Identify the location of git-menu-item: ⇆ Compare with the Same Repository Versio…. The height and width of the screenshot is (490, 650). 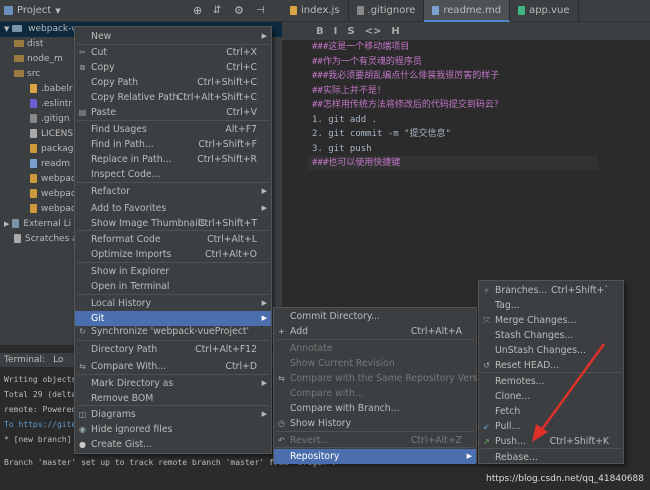
(383, 378).